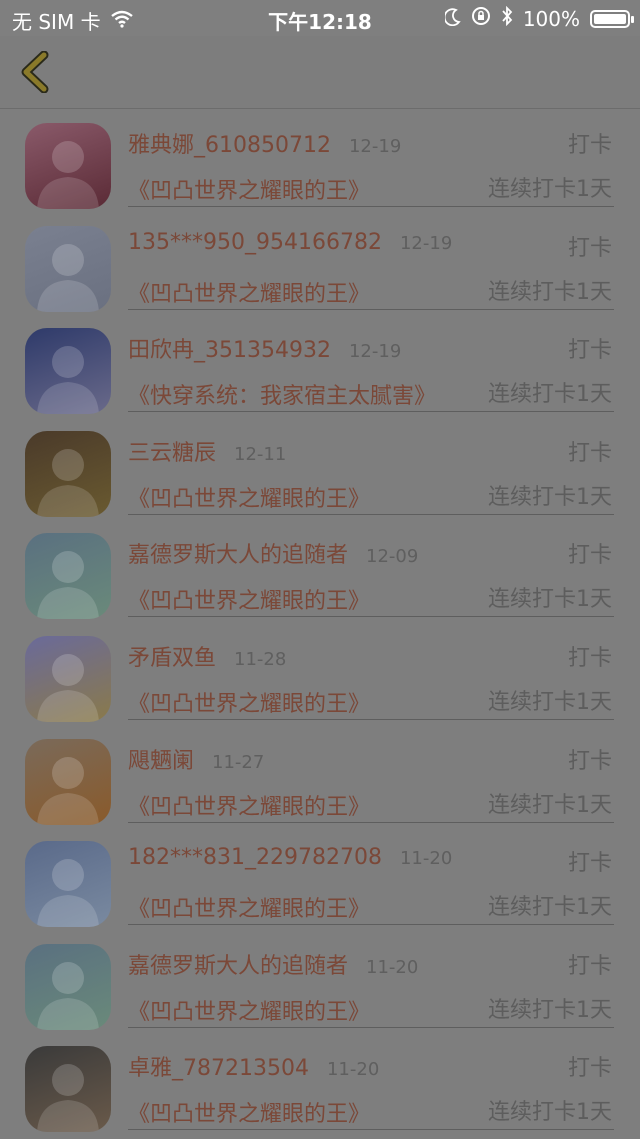  I want to click on nav-bar, so click(320, 72).